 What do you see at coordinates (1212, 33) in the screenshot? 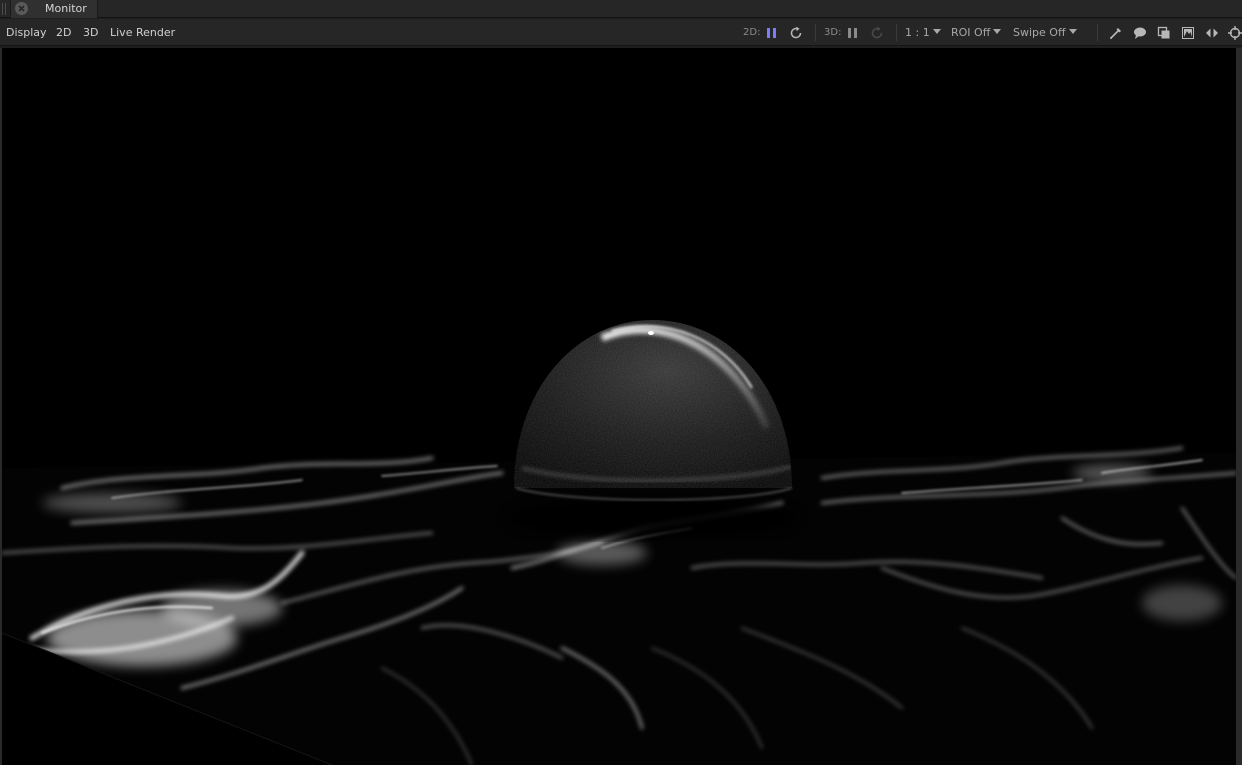
I see `compare-arrows-icon` at bounding box center [1212, 33].